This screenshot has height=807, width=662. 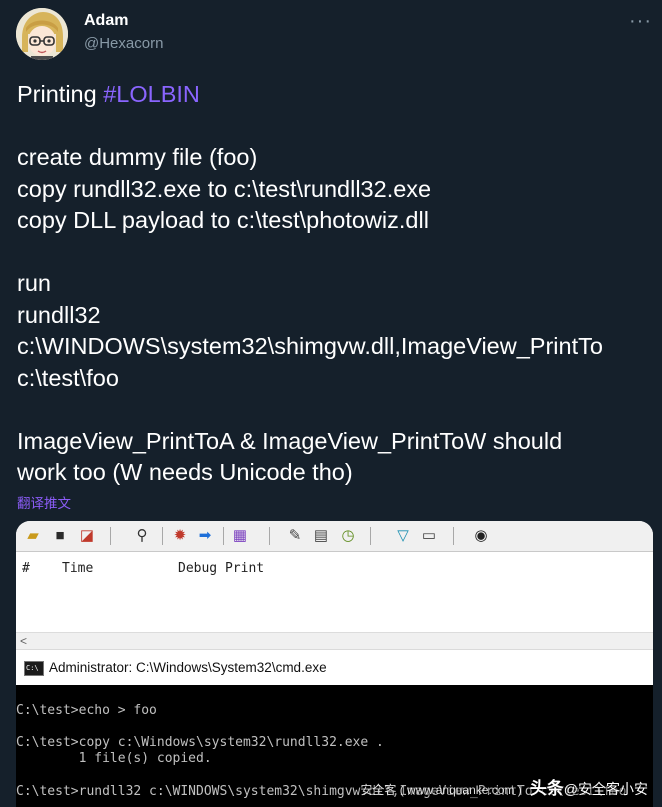 I want to click on highlight-icon: ▤, so click(x=321, y=535).